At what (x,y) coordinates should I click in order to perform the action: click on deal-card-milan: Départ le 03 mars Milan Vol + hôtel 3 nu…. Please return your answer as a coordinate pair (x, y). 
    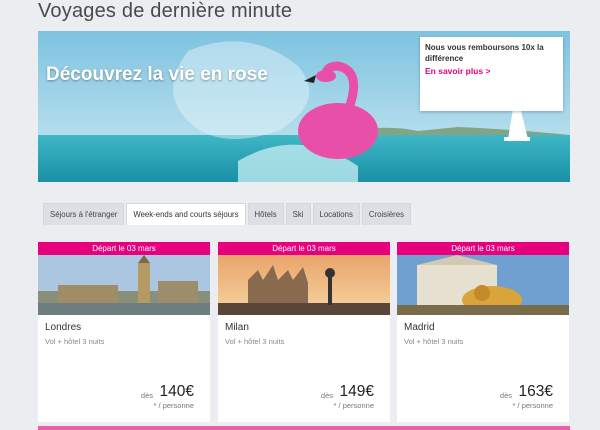
    Looking at the image, I should click on (304, 332).